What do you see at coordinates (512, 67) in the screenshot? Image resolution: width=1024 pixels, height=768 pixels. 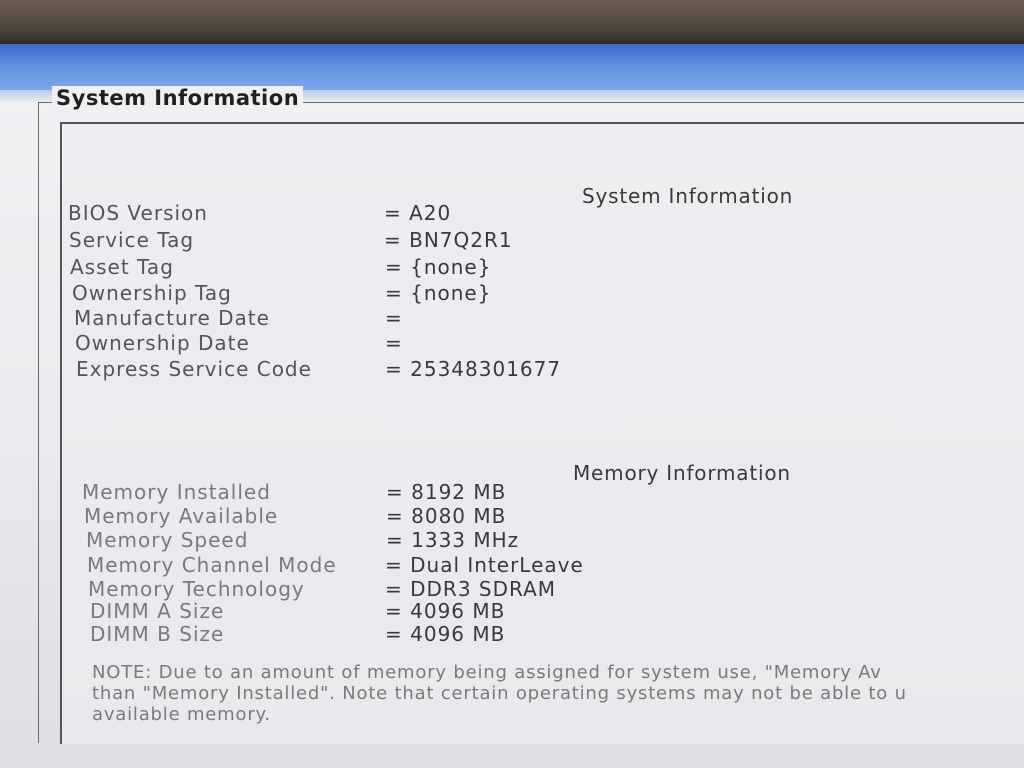 I see `window-title-bar` at bounding box center [512, 67].